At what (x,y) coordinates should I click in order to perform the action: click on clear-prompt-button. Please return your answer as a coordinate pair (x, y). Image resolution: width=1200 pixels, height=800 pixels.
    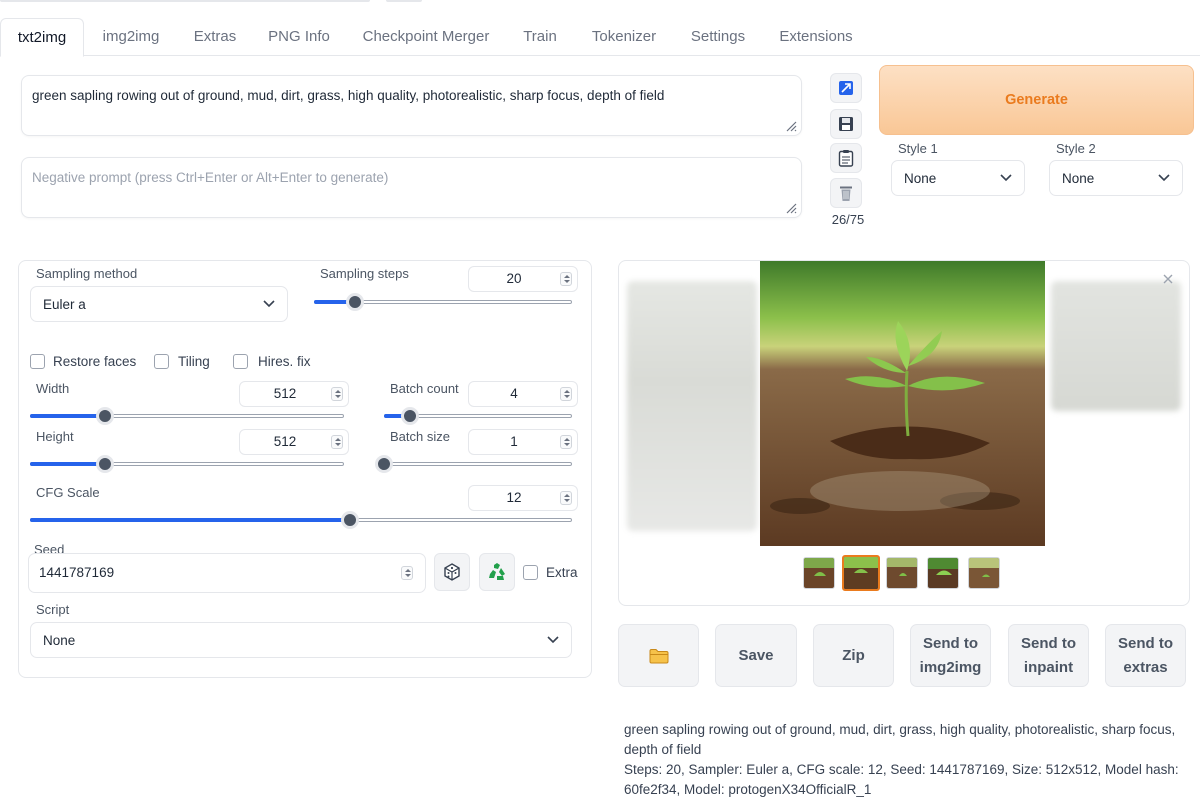
    Looking at the image, I should click on (846, 193).